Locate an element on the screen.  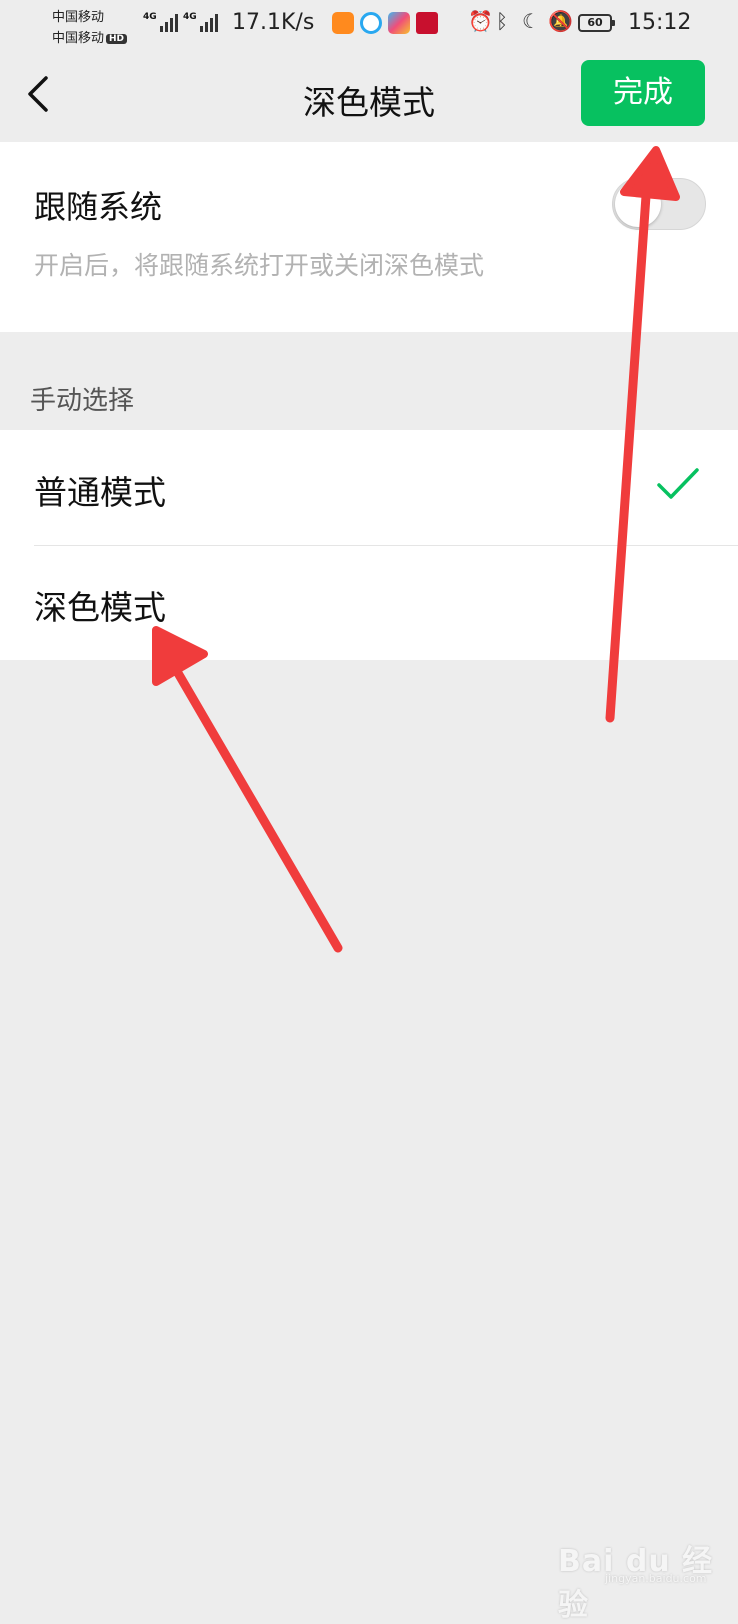
reading-app-icon is located at coordinates (427, 23).